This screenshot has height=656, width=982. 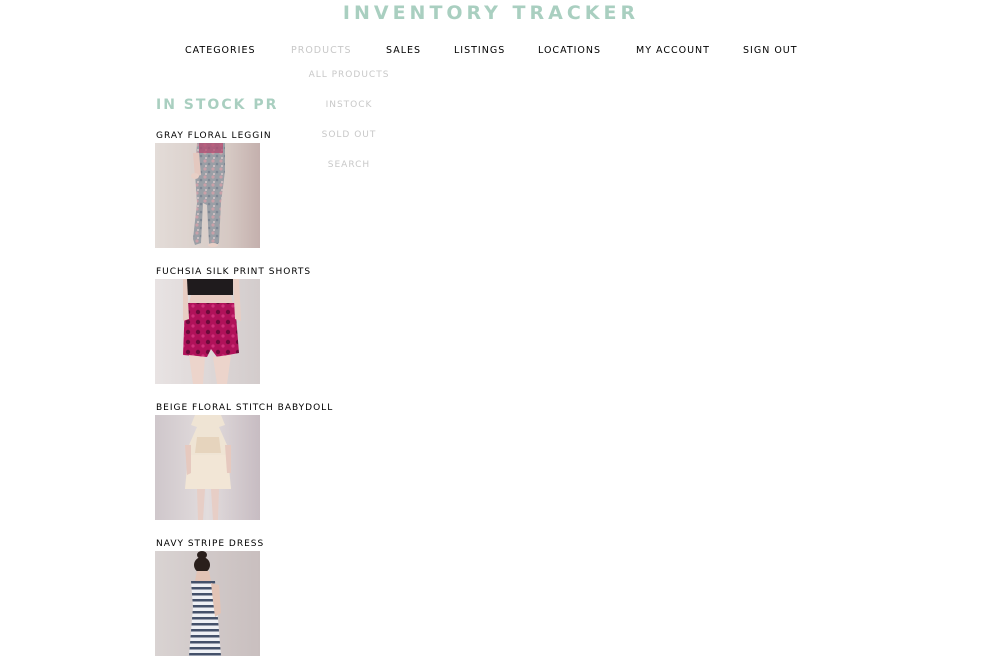 What do you see at coordinates (349, 135) in the screenshot?
I see `menu-item-sold-out: SOLD OUT` at bounding box center [349, 135].